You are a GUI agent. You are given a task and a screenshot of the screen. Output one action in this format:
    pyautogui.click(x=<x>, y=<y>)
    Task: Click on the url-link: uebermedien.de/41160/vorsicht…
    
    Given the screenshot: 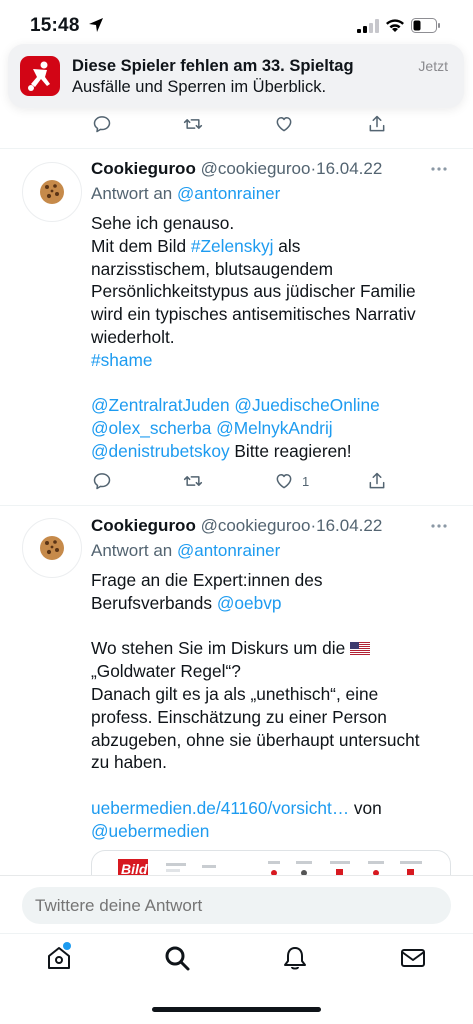 What is the action you would take?
    pyautogui.click(x=220, y=808)
    